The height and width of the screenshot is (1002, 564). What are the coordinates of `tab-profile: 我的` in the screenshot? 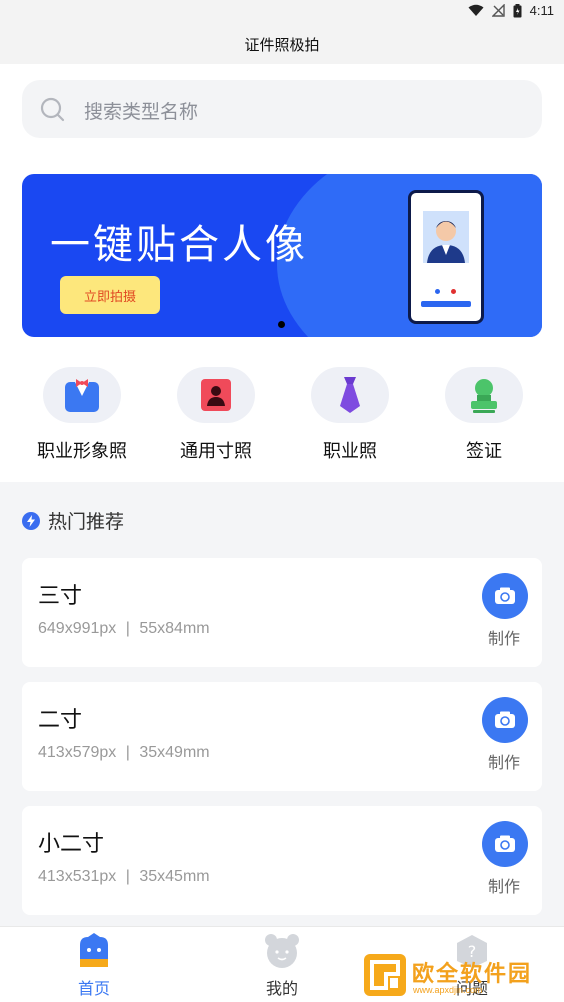 It's located at (282, 964).